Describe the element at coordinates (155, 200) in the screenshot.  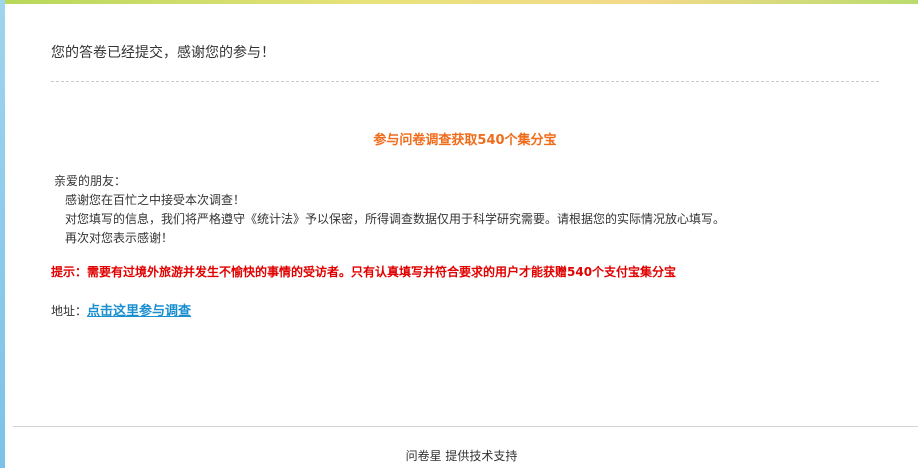
I see `letter-line: 感谢您在百忙之中接受本次调查！` at that location.